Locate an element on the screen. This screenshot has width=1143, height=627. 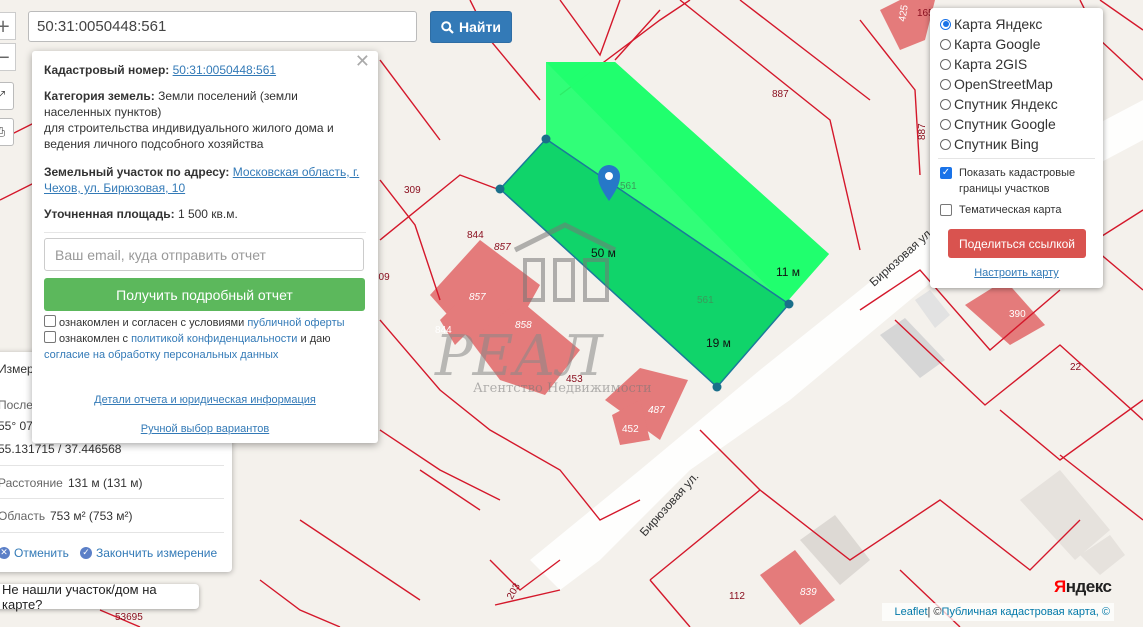
layer-option-bing-satellite: Спутник Bing is located at coordinates (989, 144).